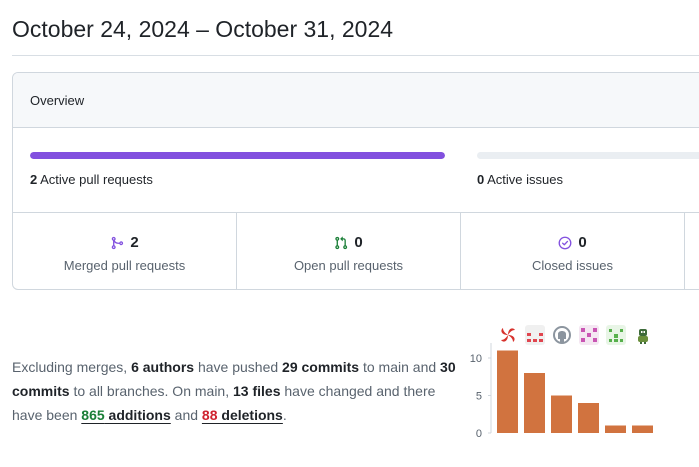 This screenshot has width=699, height=467. What do you see at coordinates (57, 100) in the screenshot?
I see `overview-title: Overview` at bounding box center [57, 100].